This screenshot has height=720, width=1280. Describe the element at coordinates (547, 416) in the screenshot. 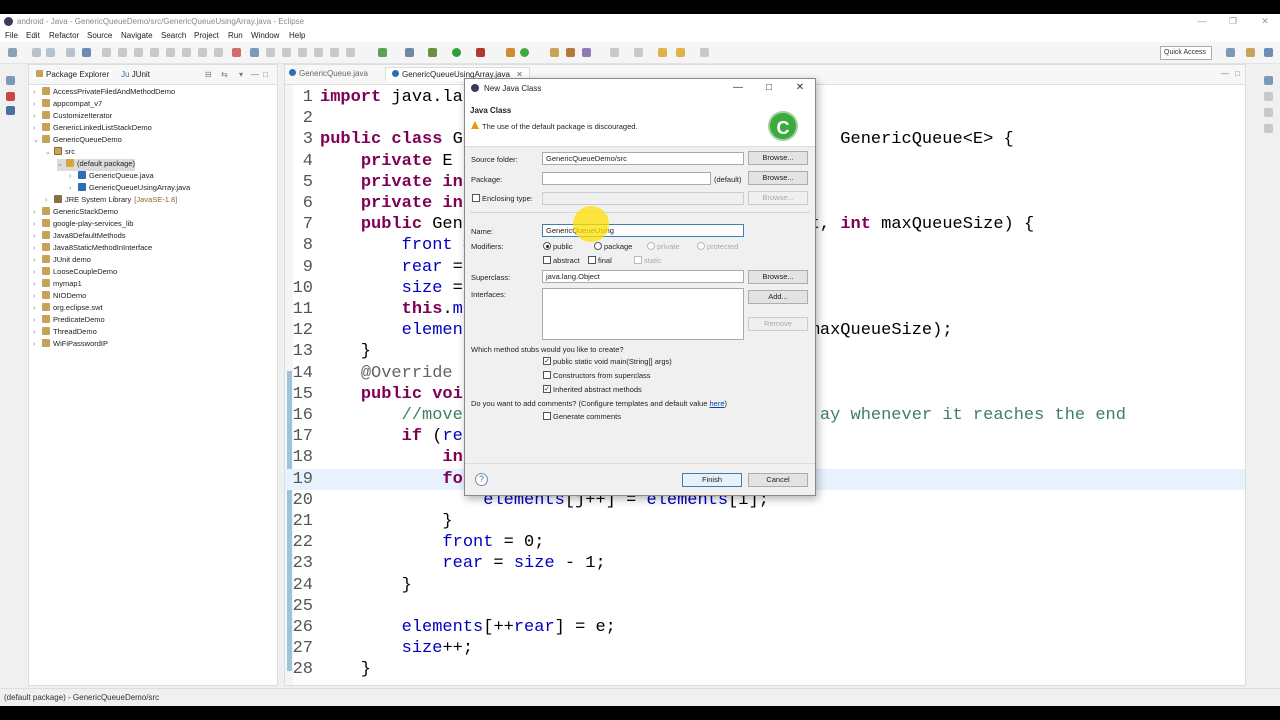

I see `generate-comments-checkbox` at that location.